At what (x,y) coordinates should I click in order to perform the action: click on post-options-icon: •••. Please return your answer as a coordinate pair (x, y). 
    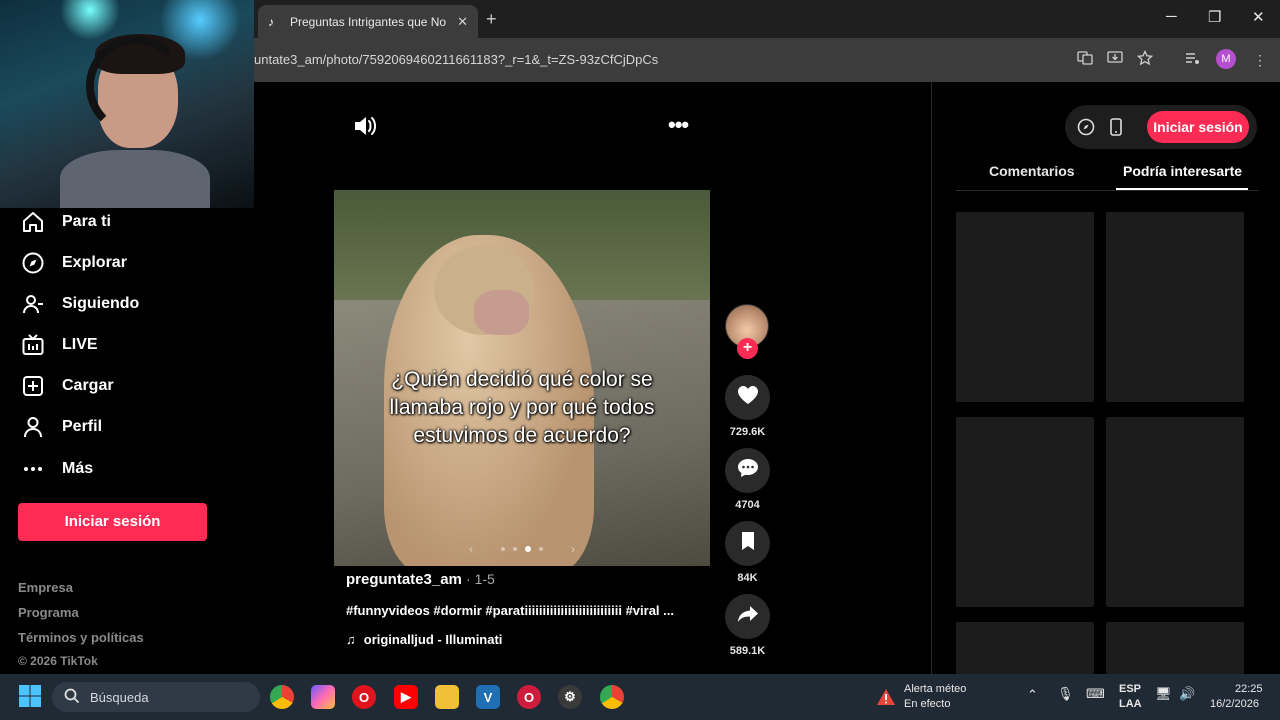
    Looking at the image, I should click on (678, 125).